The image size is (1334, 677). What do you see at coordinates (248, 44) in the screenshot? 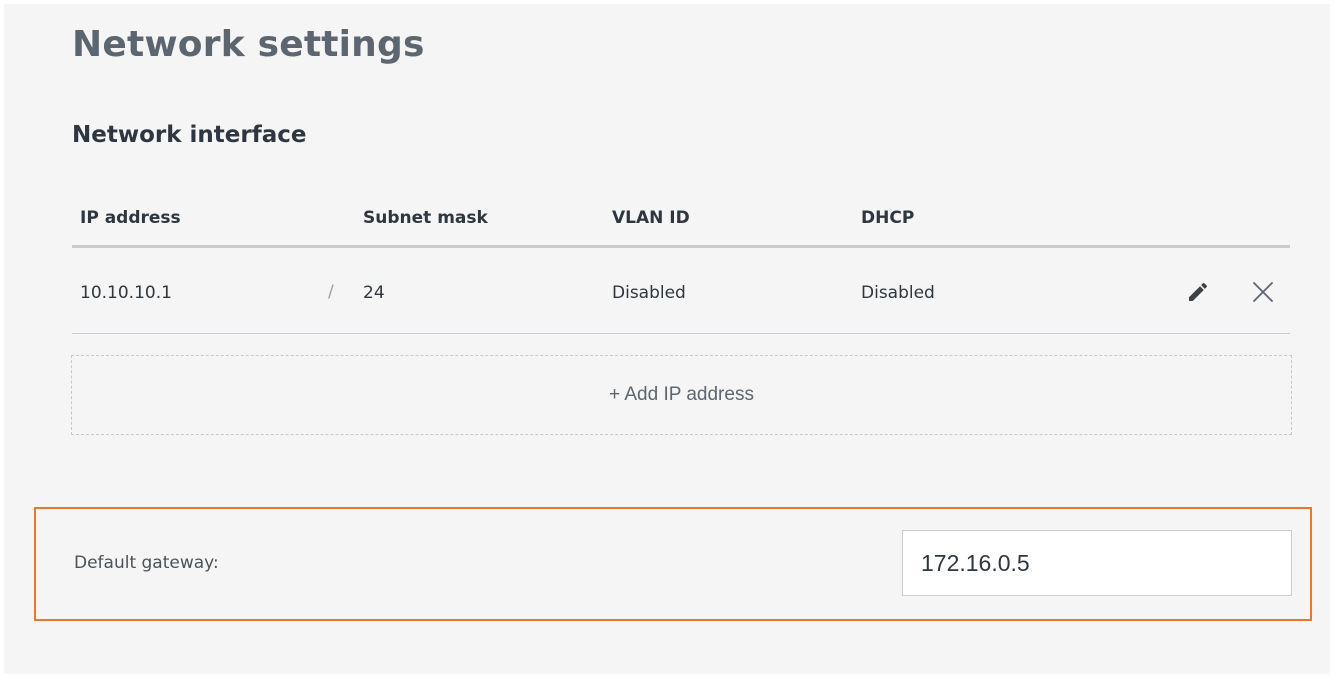
I see `page-title: Network settings` at bounding box center [248, 44].